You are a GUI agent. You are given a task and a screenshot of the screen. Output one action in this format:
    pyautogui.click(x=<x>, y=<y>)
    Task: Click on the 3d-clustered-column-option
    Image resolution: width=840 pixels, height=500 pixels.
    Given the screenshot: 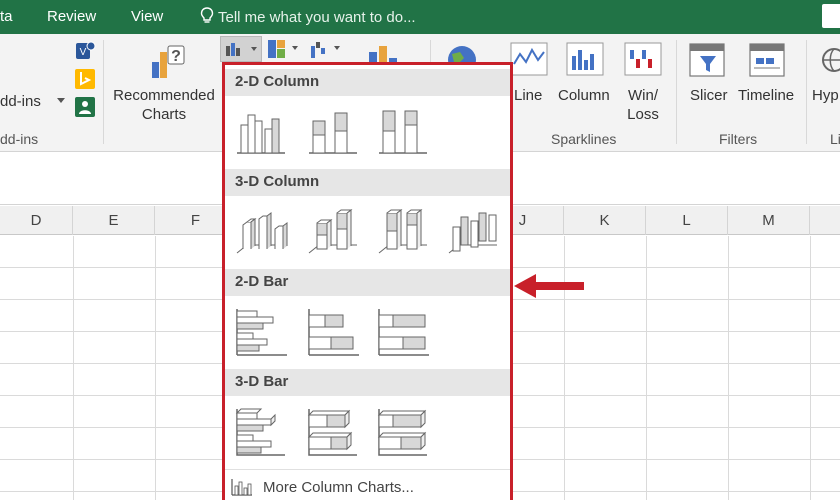 What is the action you would take?
    pyautogui.click(x=261, y=231)
    